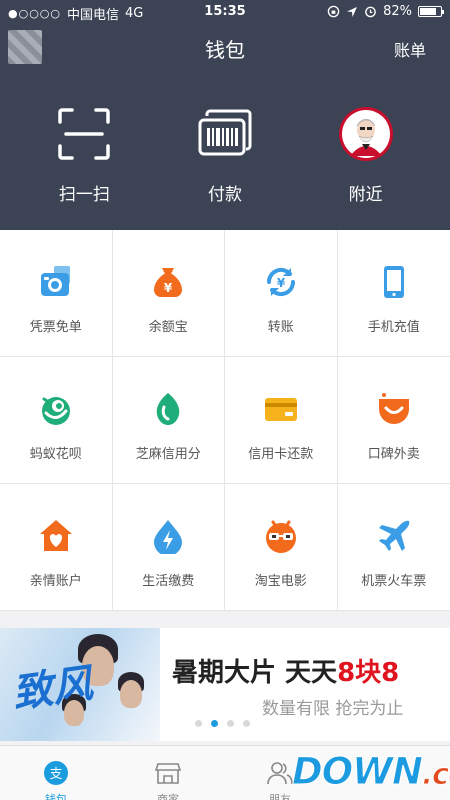 Image resolution: width=450 pixels, height=800 pixels. Describe the element at coordinates (55, 327) in the screenshot. I see `grid-item-label: 凭票免单` at that location.